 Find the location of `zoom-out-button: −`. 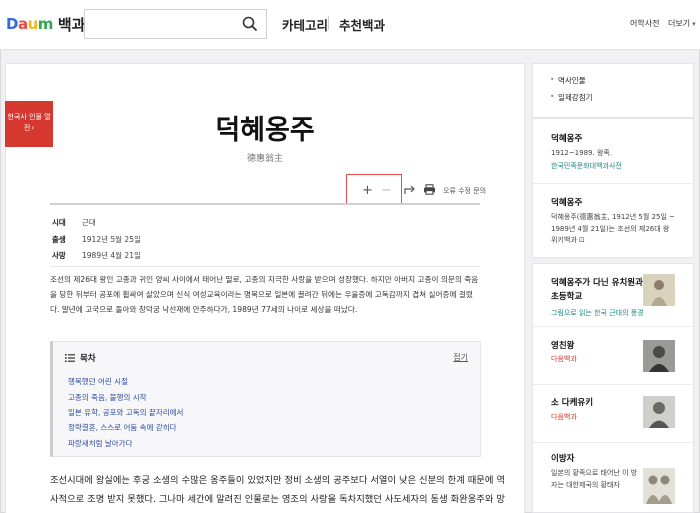

zoom-out-button: − is located at coordinates (386, 190).